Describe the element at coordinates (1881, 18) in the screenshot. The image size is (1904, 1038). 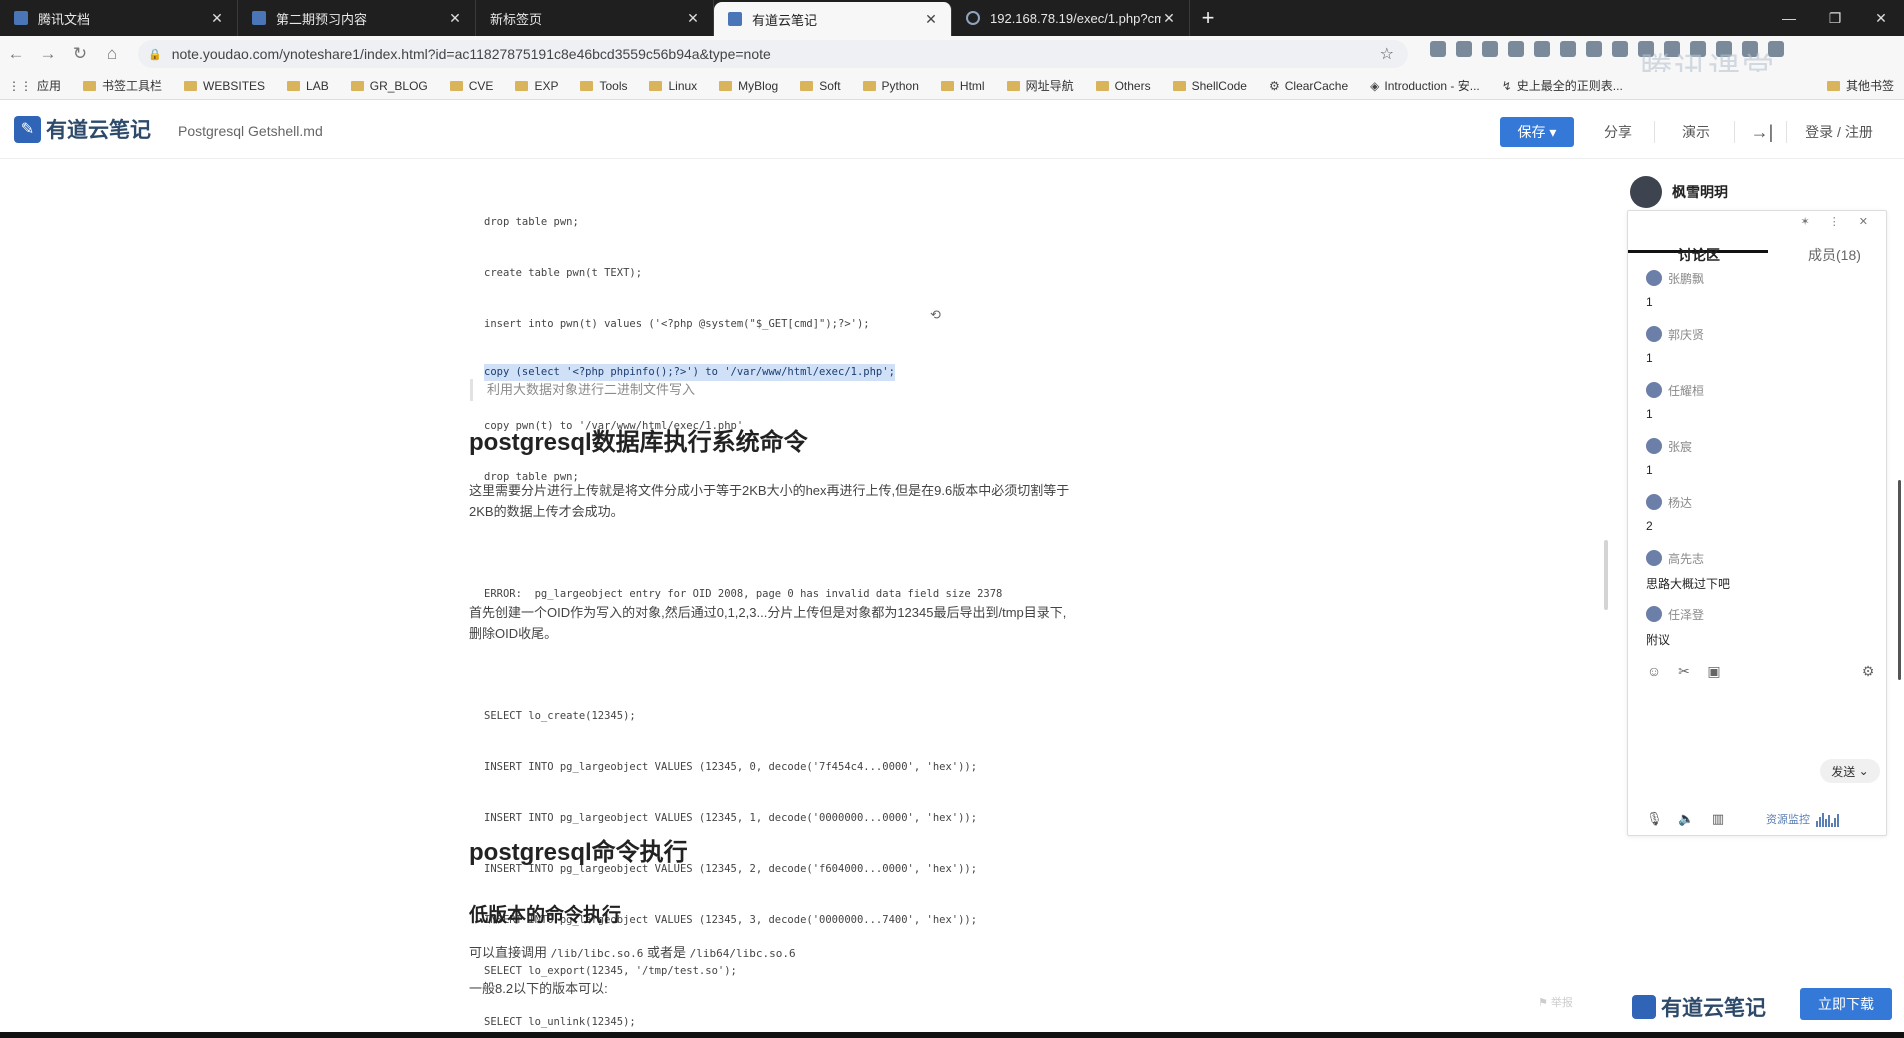
I see `close-window-icon: ✕` at that location.